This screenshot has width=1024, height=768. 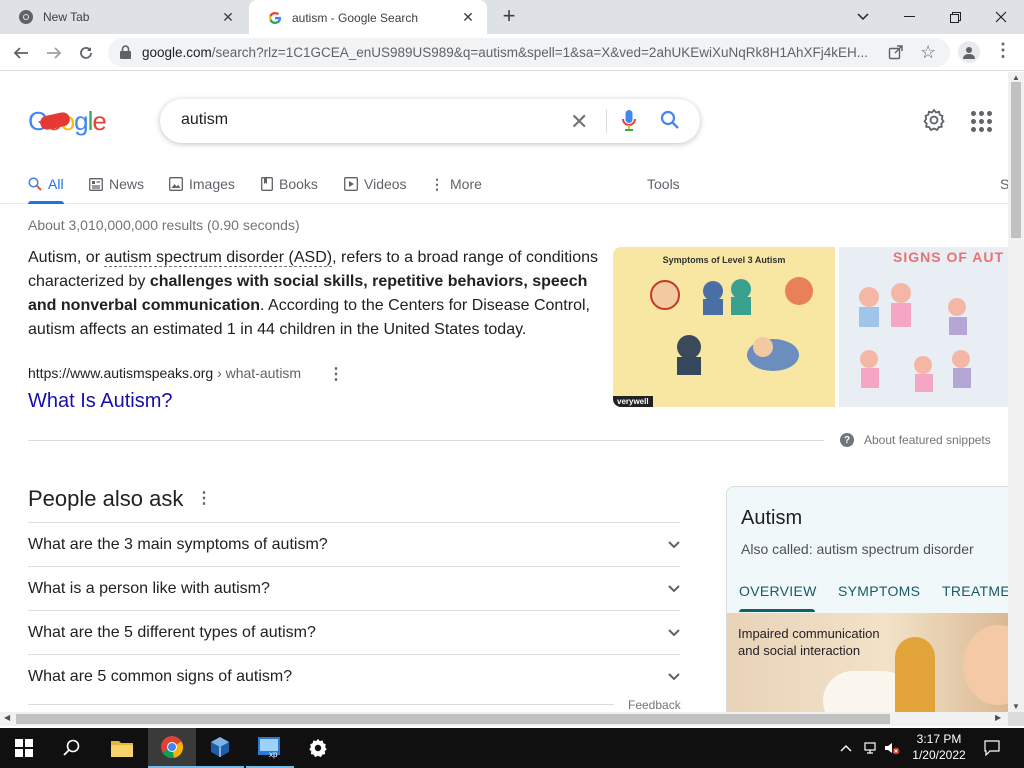 I want to click on tab-more: ⋮ More, so click(x=456, y=184).